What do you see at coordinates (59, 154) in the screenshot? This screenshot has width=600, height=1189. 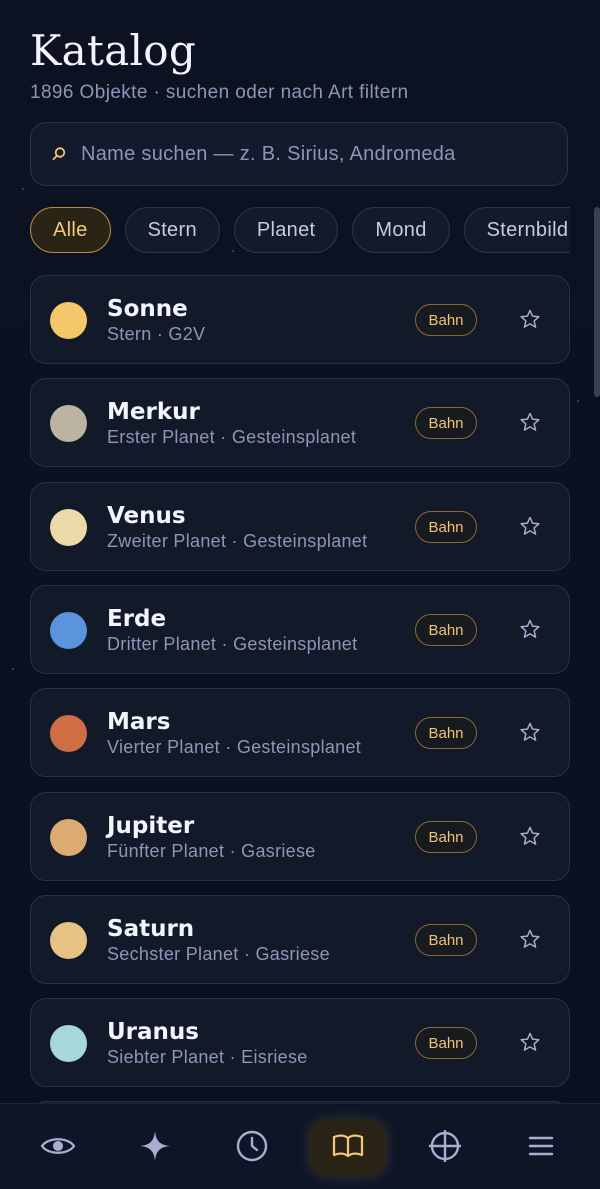 I see `search-icon` at bounding box center [59, 154].